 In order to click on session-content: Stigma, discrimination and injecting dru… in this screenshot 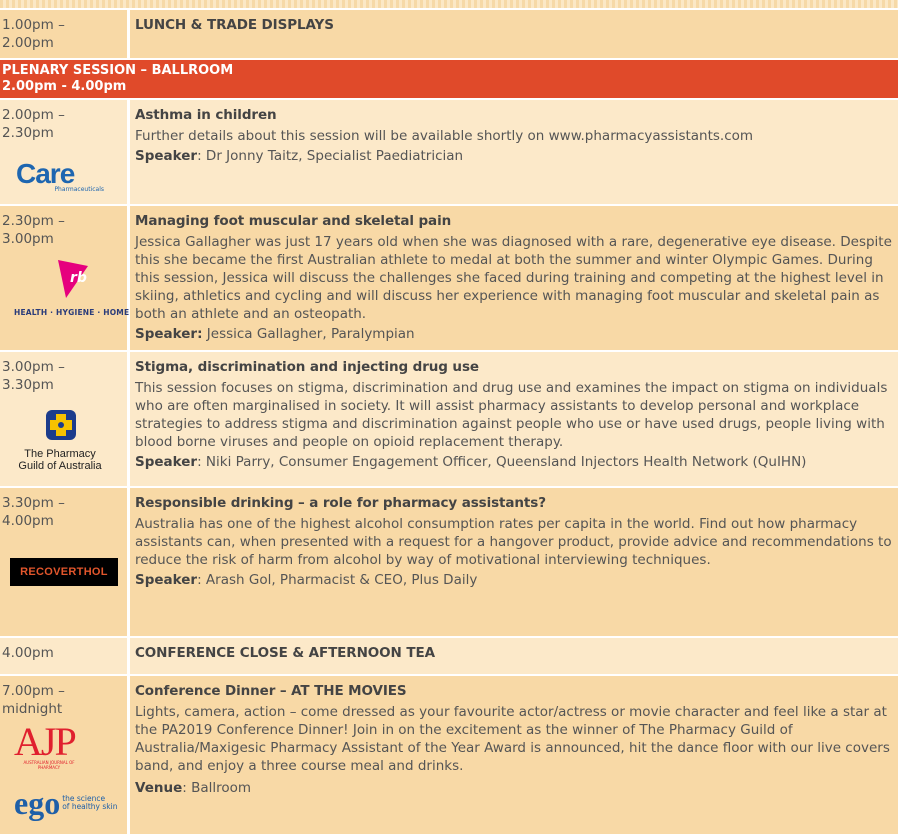, I will do `click(514, 419)`.